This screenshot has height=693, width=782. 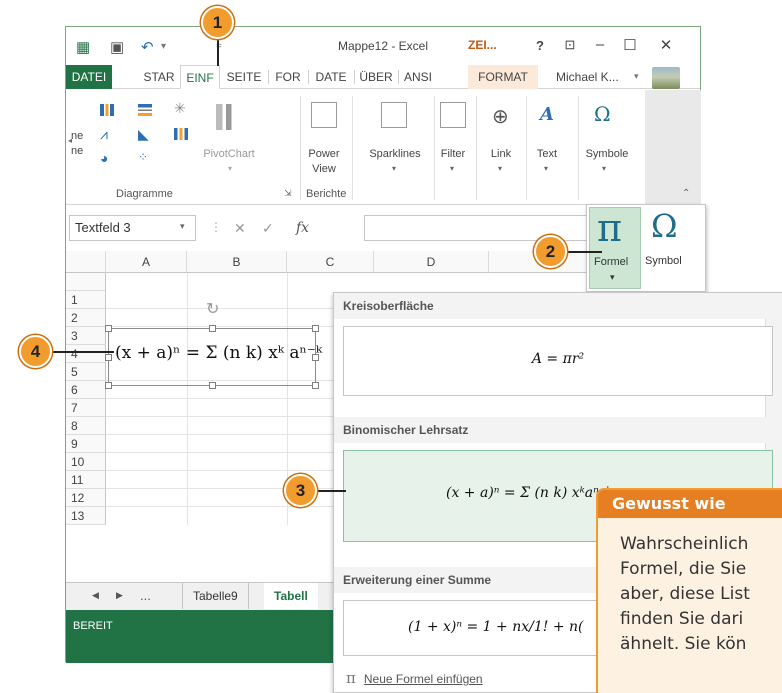 What do you see at coordinates (146, 262) in the screenshot?
I see `column-header-a: A` at bounding box center [146, 262].